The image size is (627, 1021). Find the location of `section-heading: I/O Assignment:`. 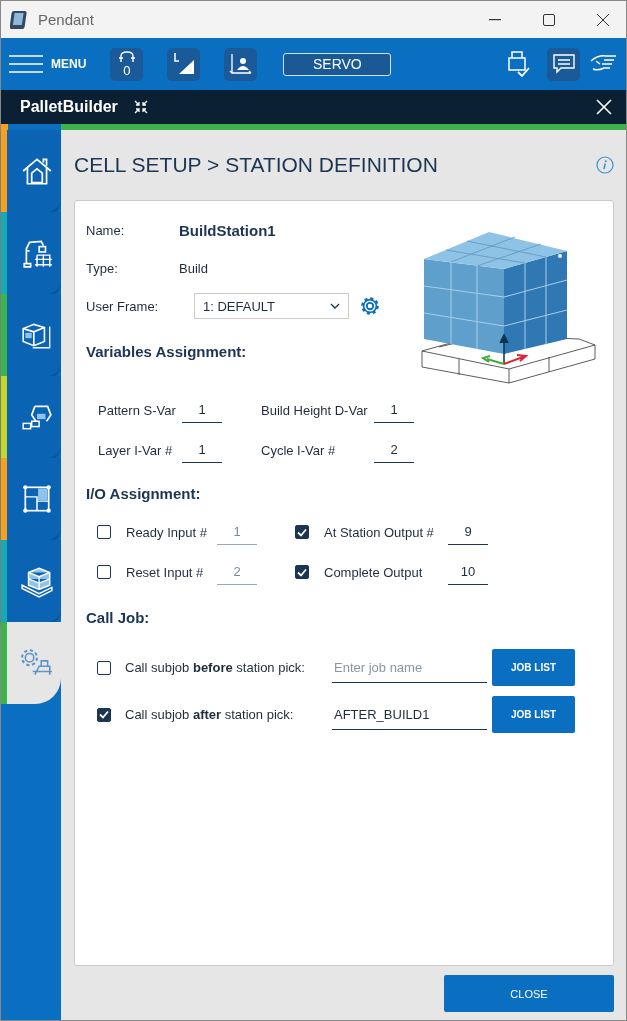

section-heading: I/O Assignment: is located at coordinates (144, 493).